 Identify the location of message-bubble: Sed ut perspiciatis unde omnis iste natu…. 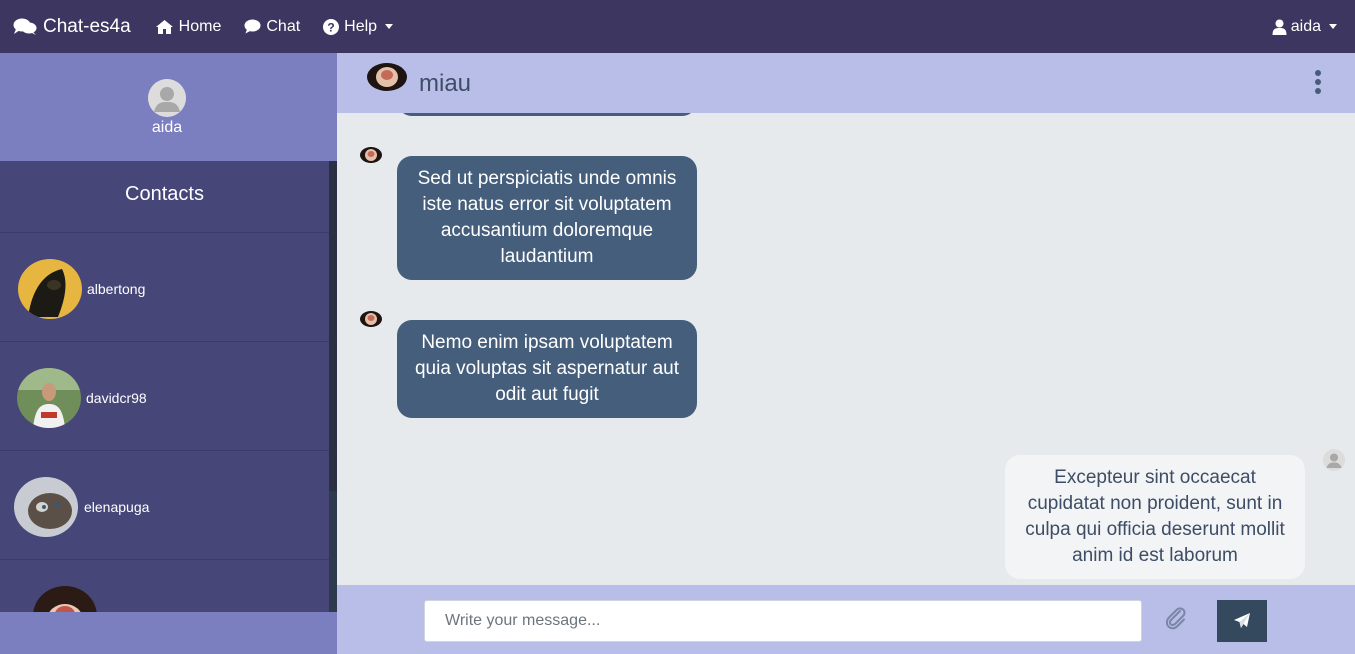
(547, 218).